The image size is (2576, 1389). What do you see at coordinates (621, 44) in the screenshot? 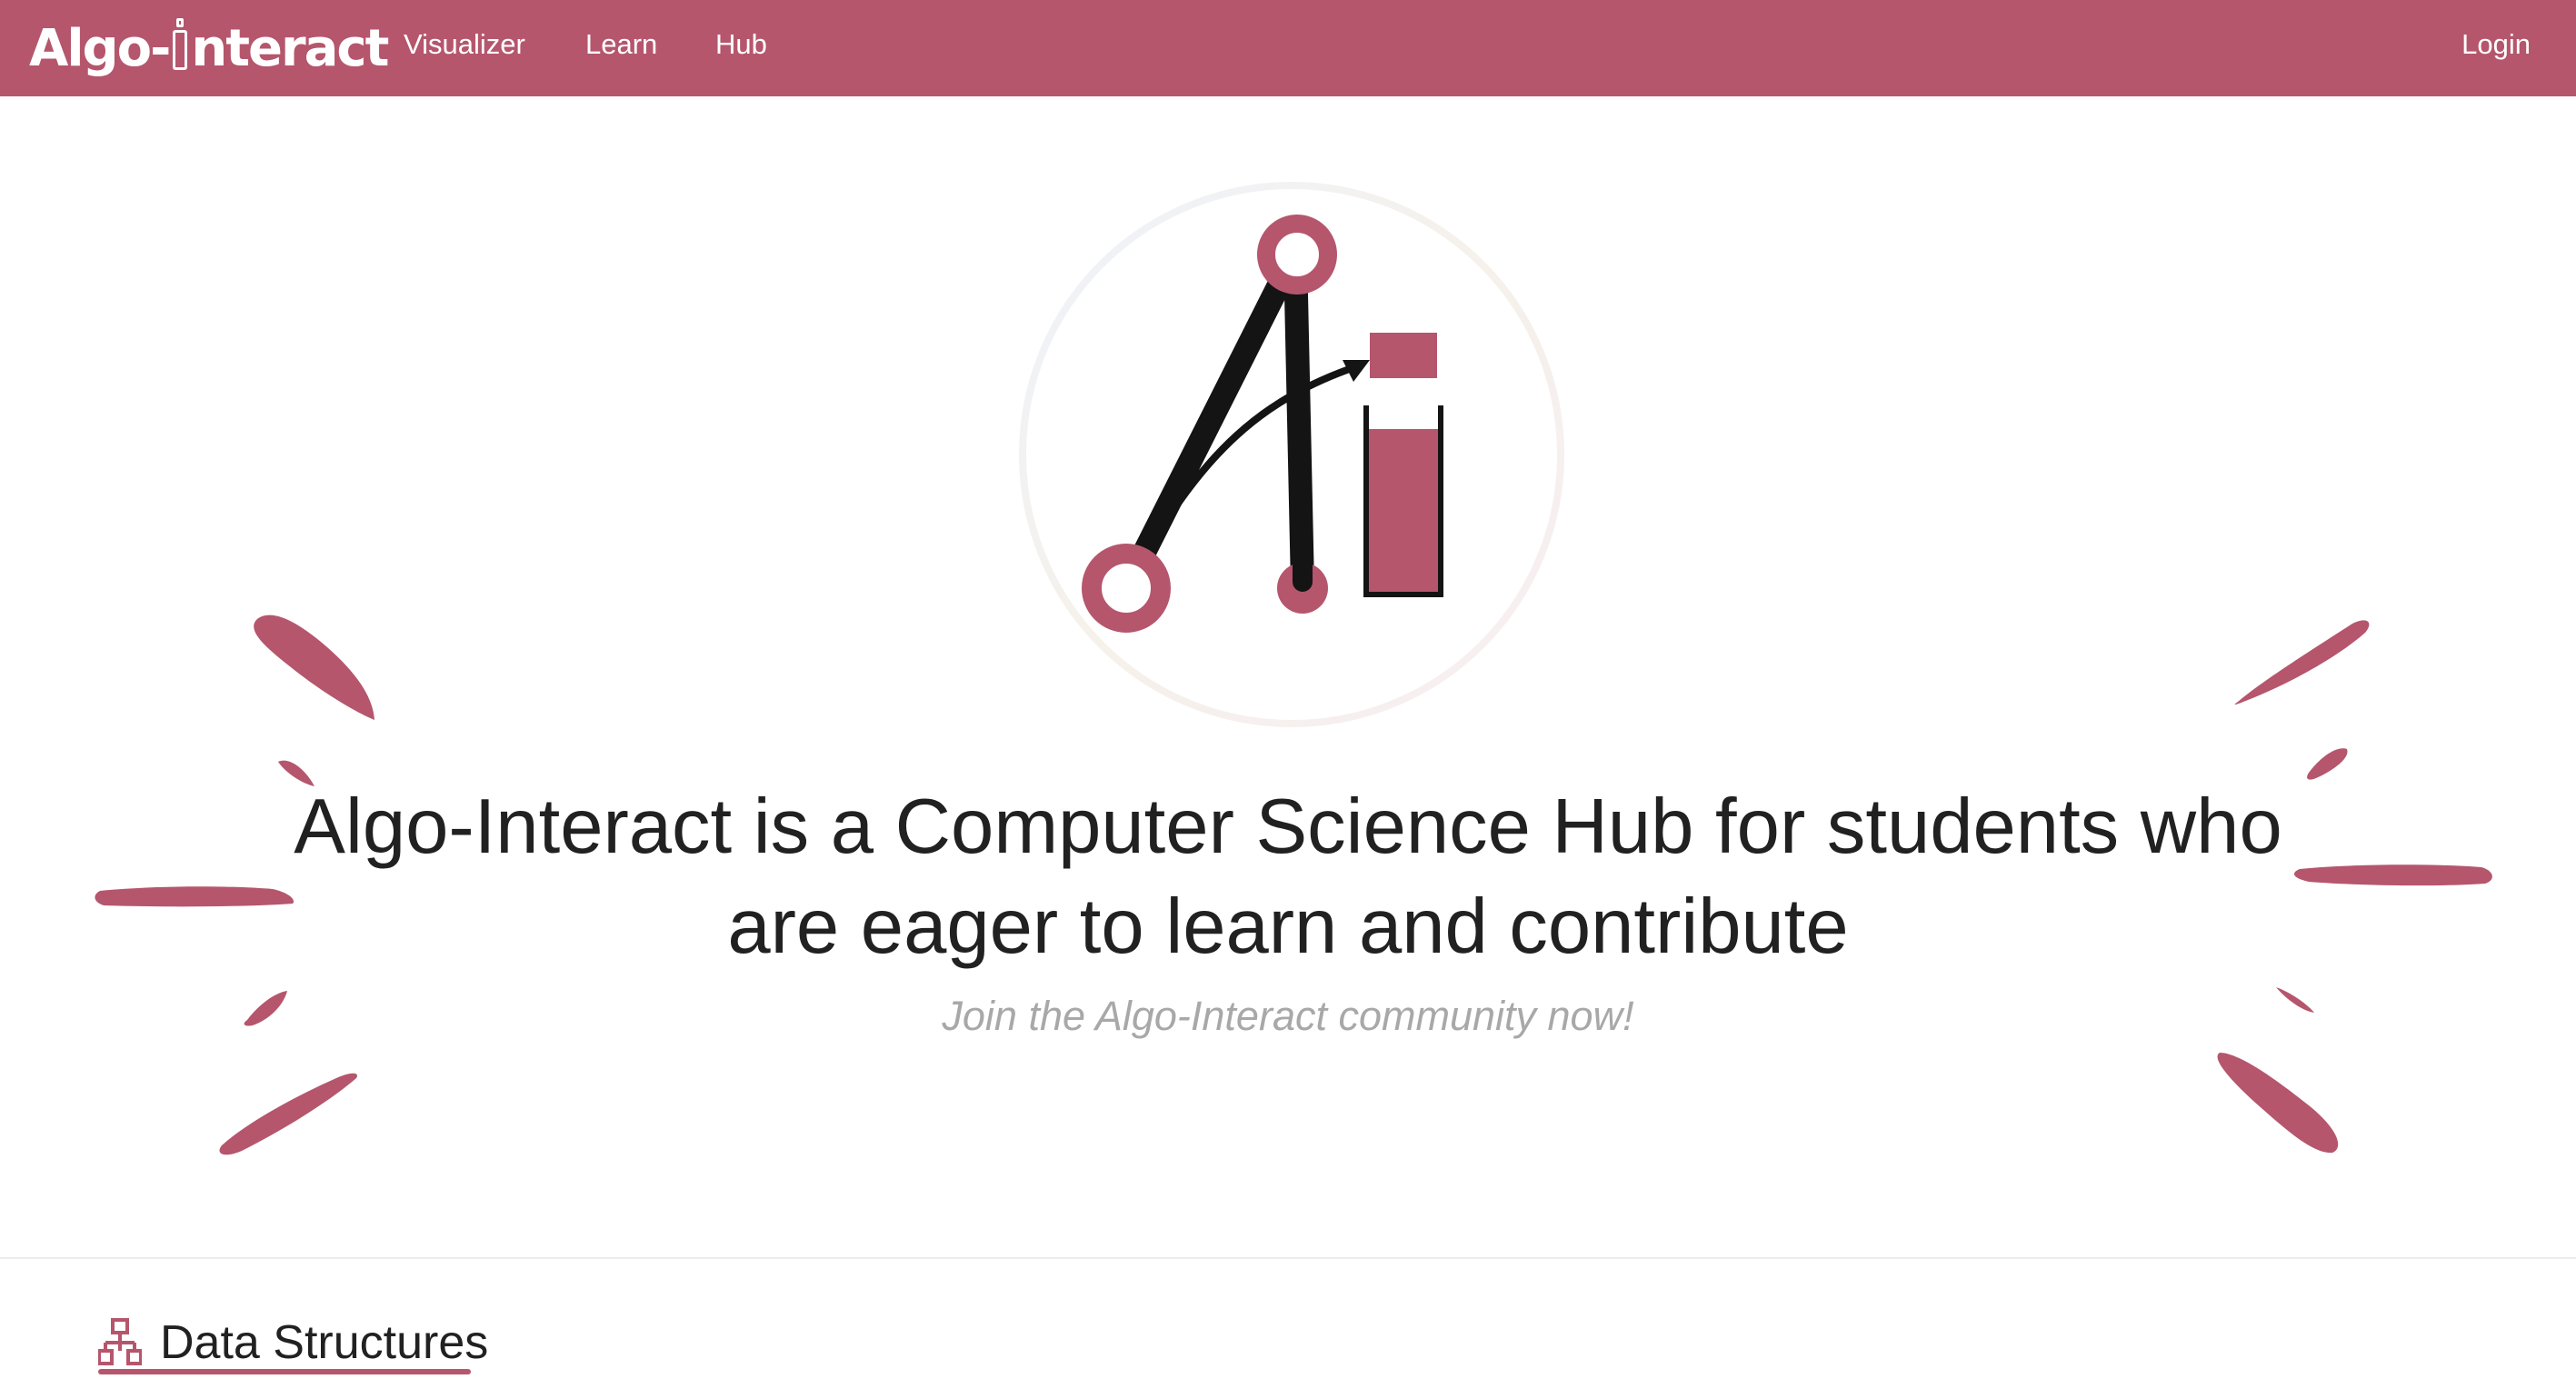
I see `nav-link-learn: Learn` at bounding box center [621, 44].